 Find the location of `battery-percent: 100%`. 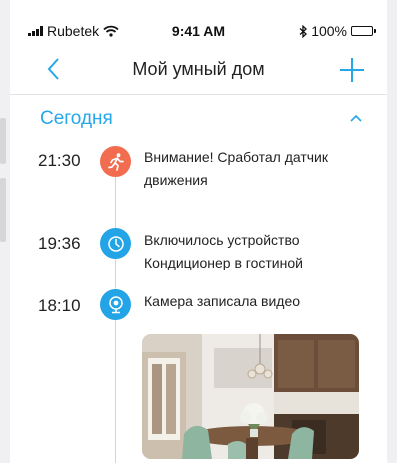

battery-percent: 100% is located at coordinates (329, 31).